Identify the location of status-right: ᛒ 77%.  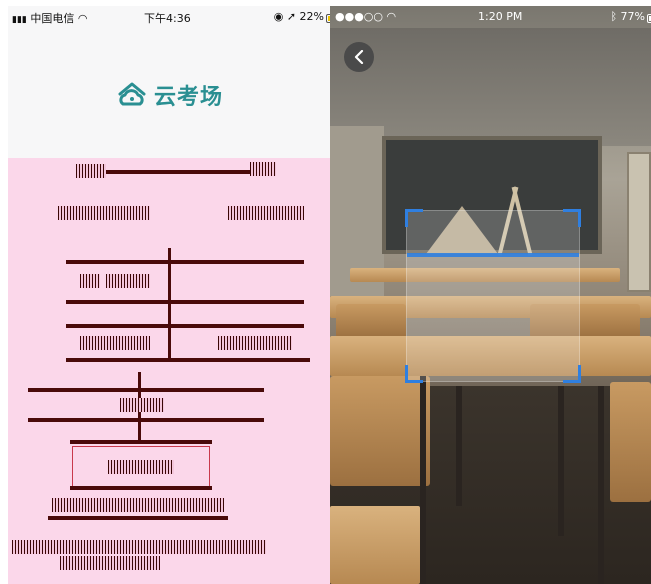
(630, 16).